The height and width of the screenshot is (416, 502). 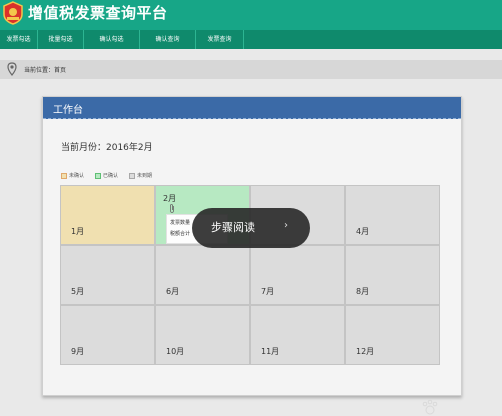 What do you see at coordinates (107, 148) in the screenshot?
I see `current-month-label: 当前月份：2016年2月` at bounding box center [107, 148].